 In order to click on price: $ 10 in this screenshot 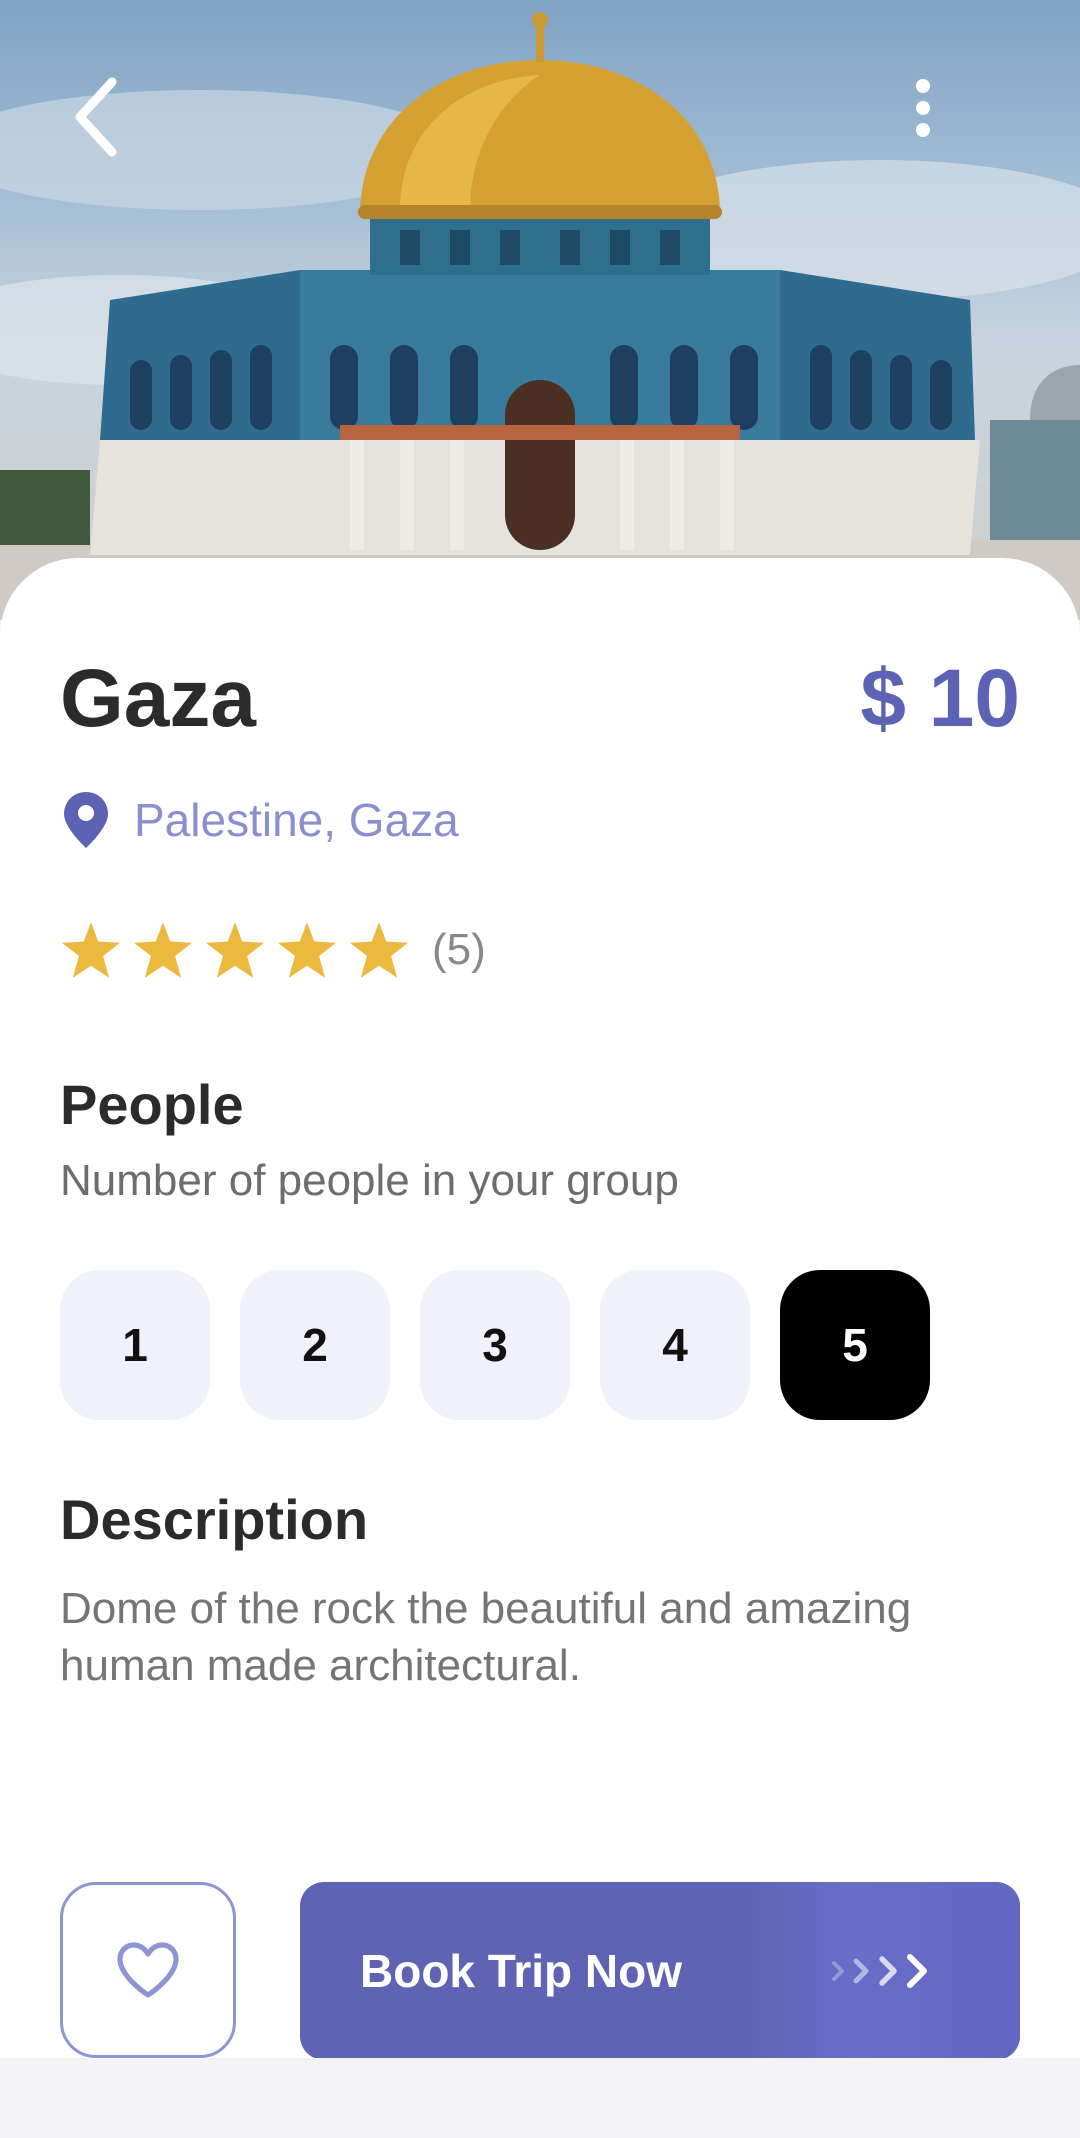, I will do `click(940, 698)`.